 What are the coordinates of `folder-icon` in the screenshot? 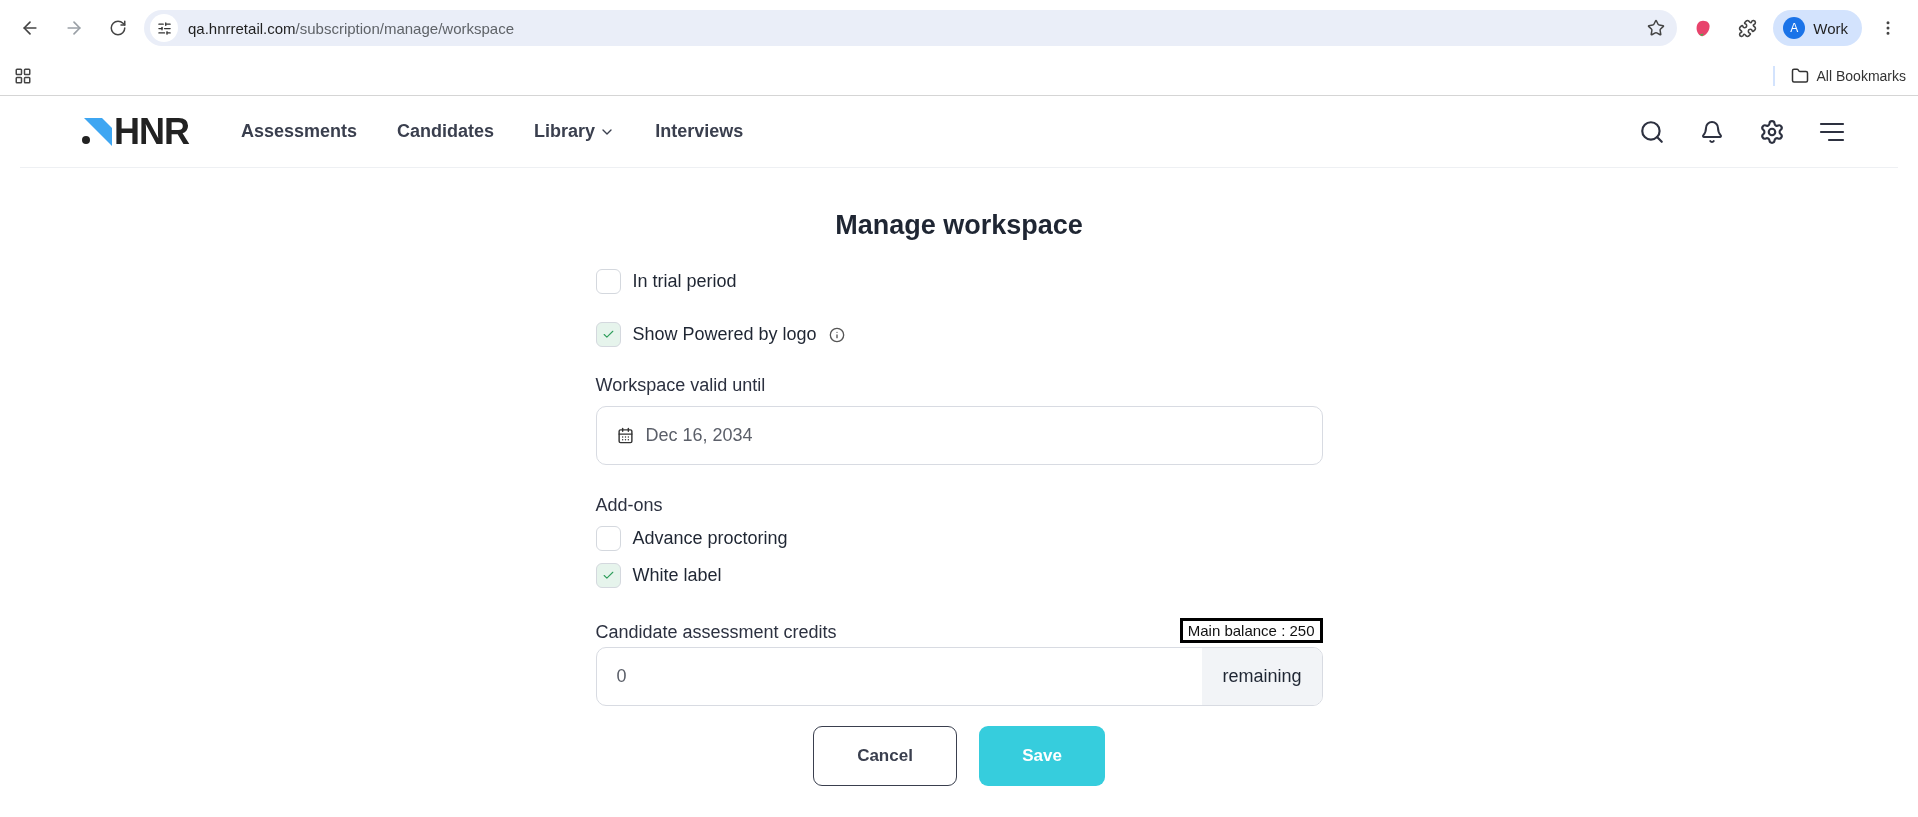 It's located at (1799, 75).